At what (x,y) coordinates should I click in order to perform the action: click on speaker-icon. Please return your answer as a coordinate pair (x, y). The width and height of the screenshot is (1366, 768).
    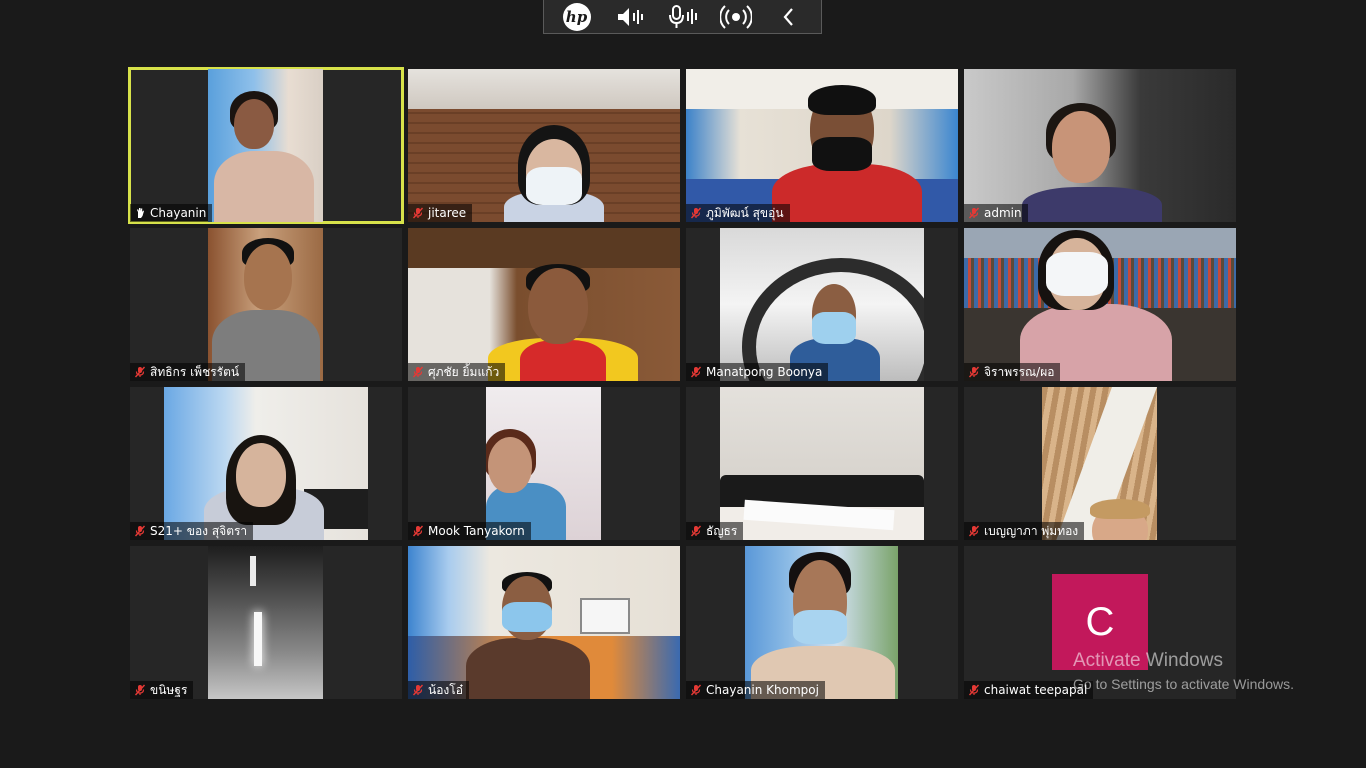
    Looking at the image, I should click on (630, 17).